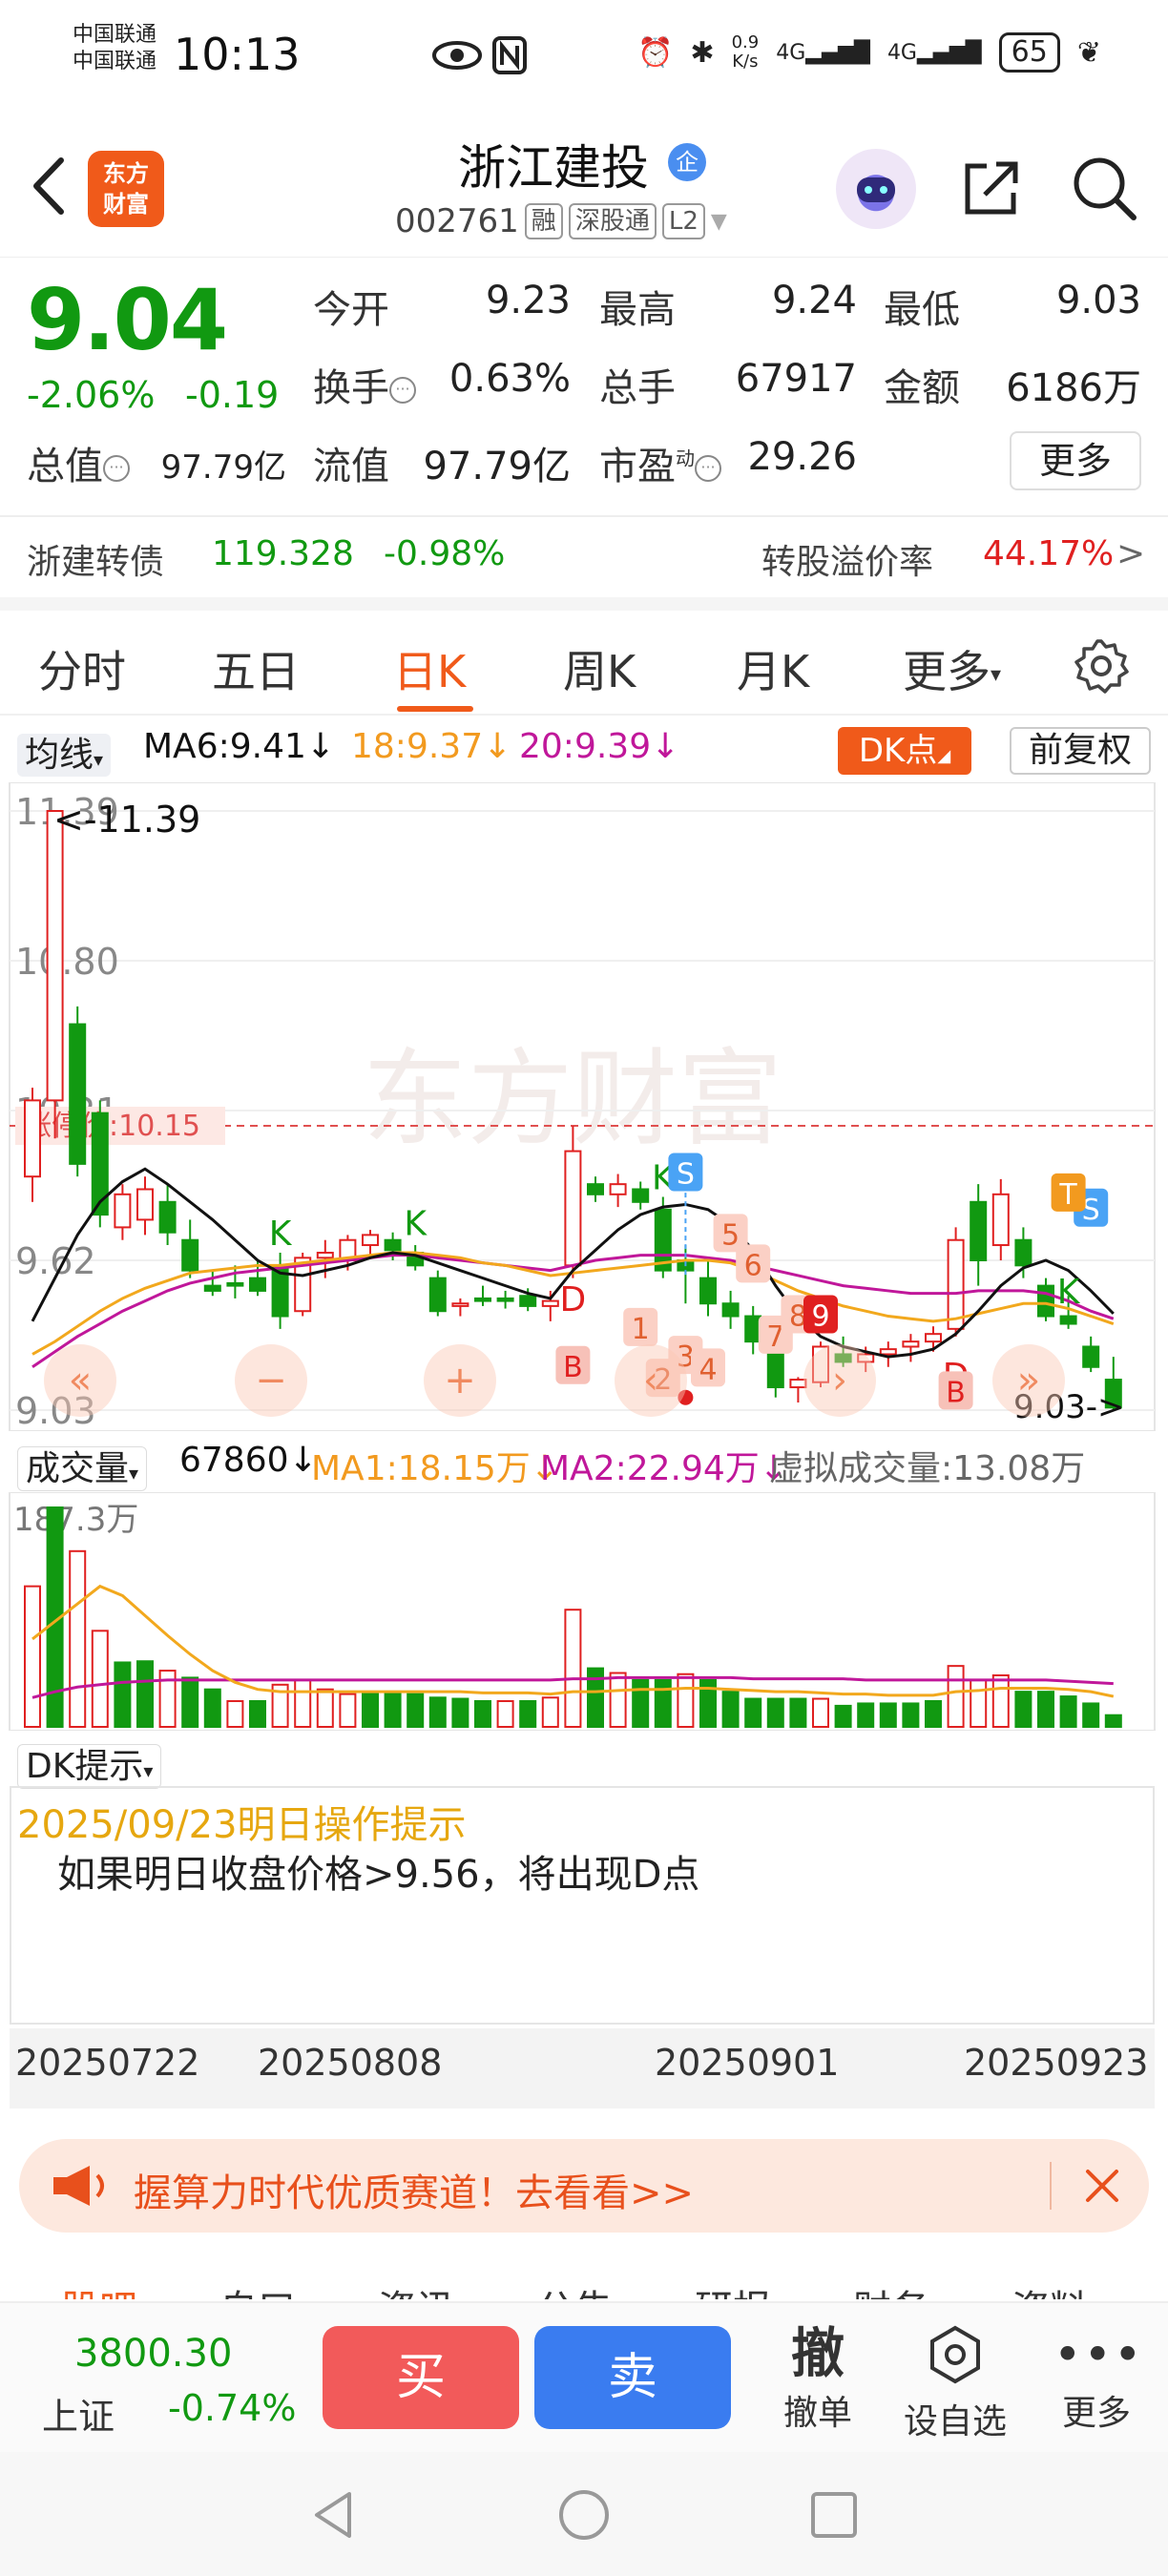  Describe the element at coordinates (153, 2354) in the screenshot. I see `index-value: 3800.30` at that location.